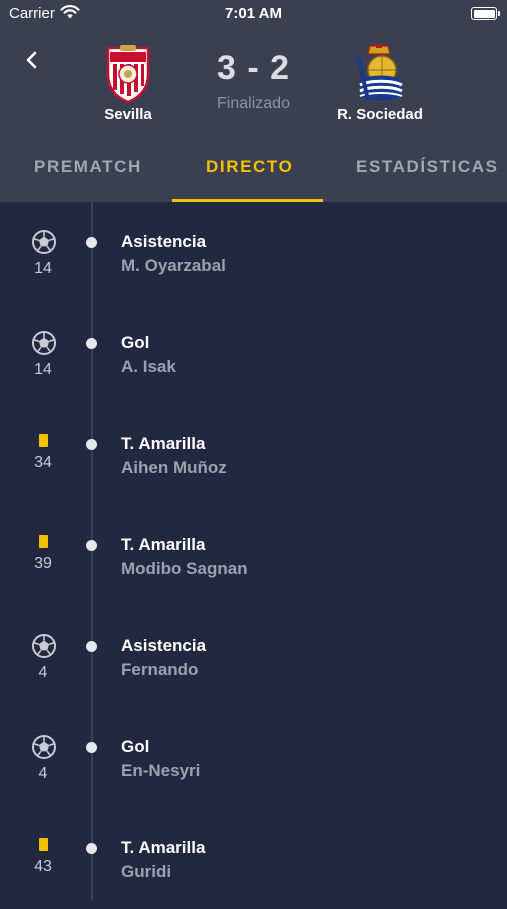 This screenshot has width=507, height=909. What do you see at coordinates (253, 252) in the screenshot?
I see `event-row: 14 Asistencia M. Oyarzabal` at bounding box center [253, 252].